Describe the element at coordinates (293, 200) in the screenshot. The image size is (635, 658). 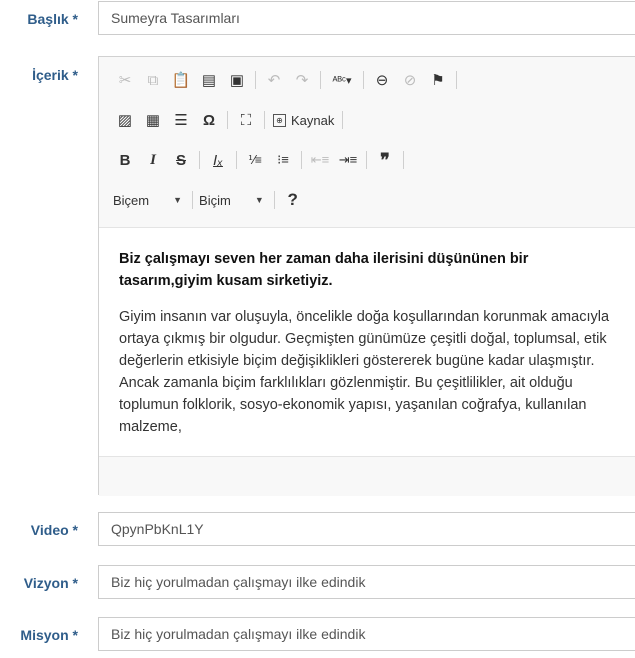
I see `help-button: ?` at that location.